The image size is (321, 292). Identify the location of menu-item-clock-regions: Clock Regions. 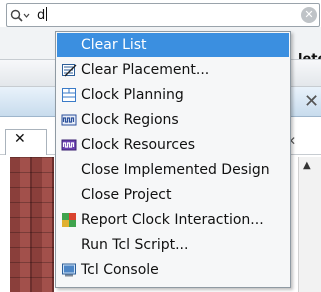
(173, 120).